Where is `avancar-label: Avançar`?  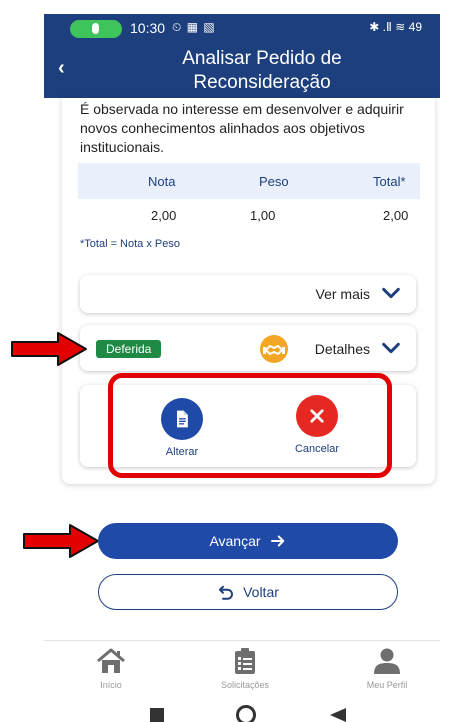 avancar-label: Avançar is located at coordinates (235, 541).